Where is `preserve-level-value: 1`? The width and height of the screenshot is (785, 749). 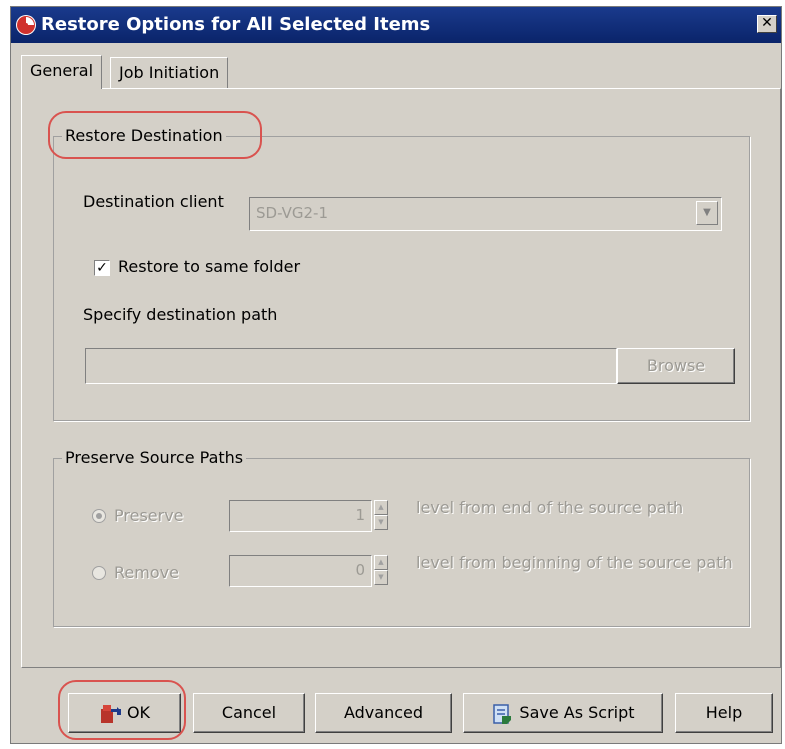
preserve-level-value: 1 is located at coordinates (360, 515).